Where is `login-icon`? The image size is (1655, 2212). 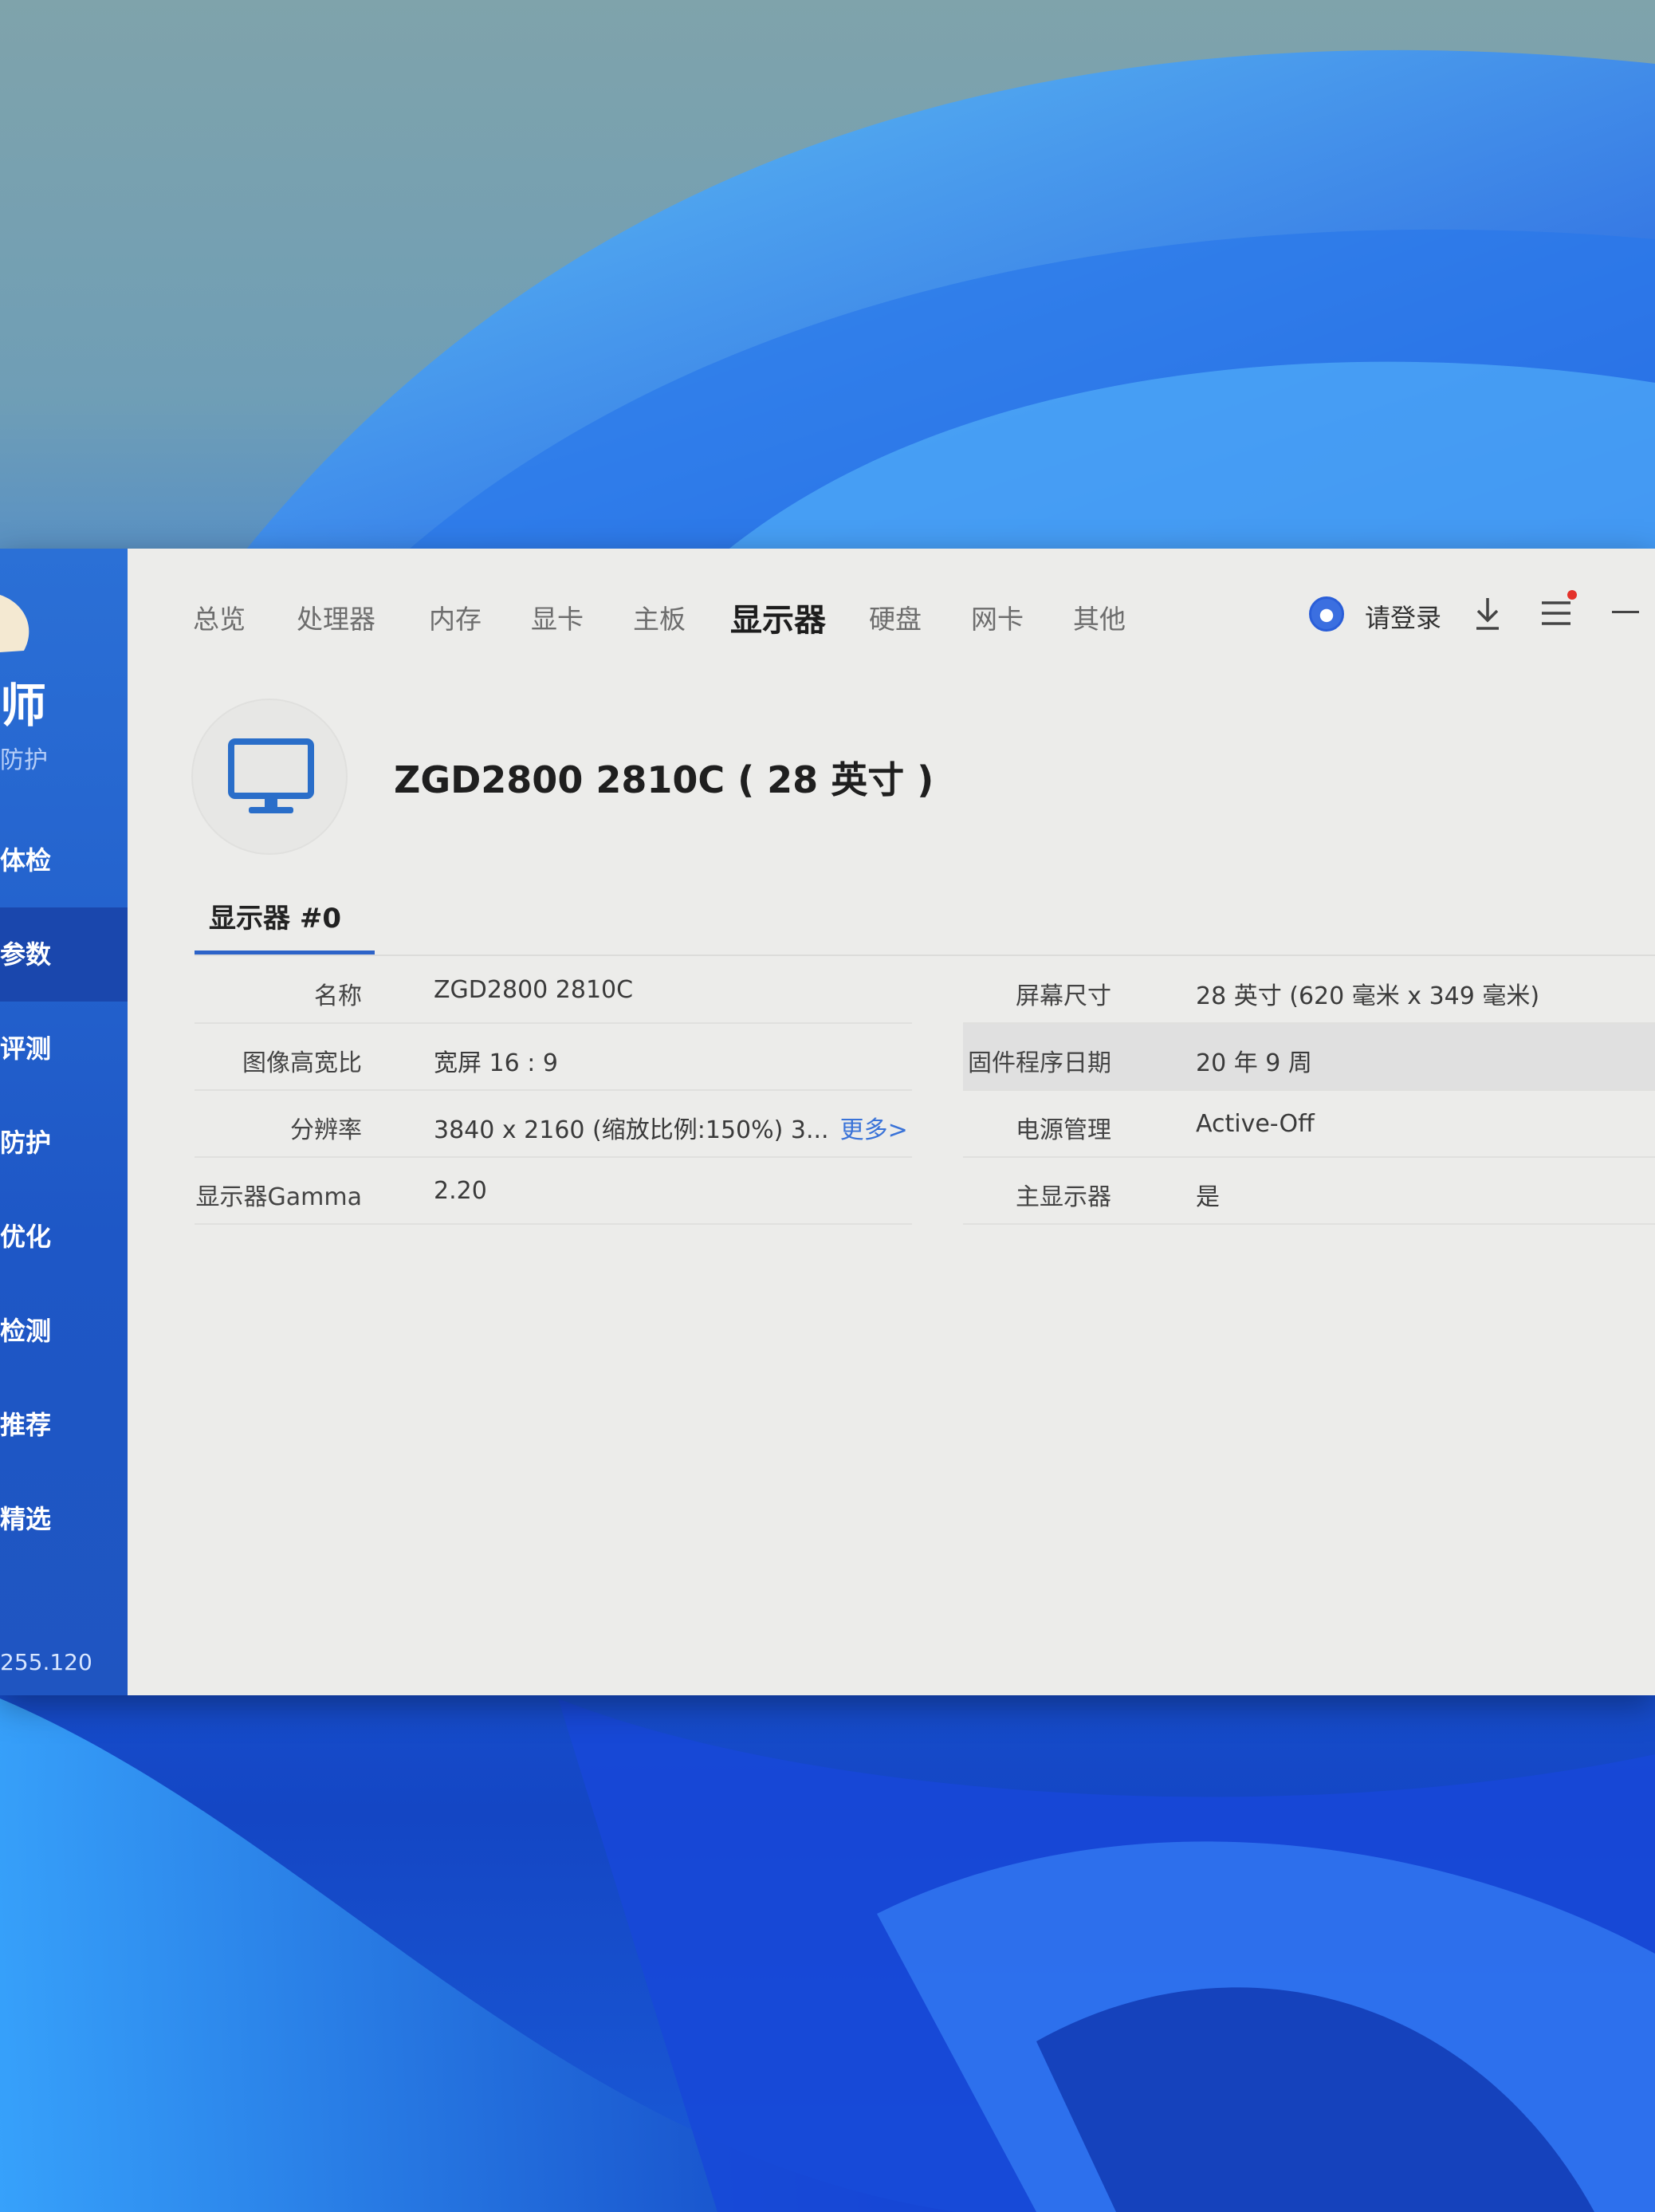 login-icon is located at coordinates (1326, 614).